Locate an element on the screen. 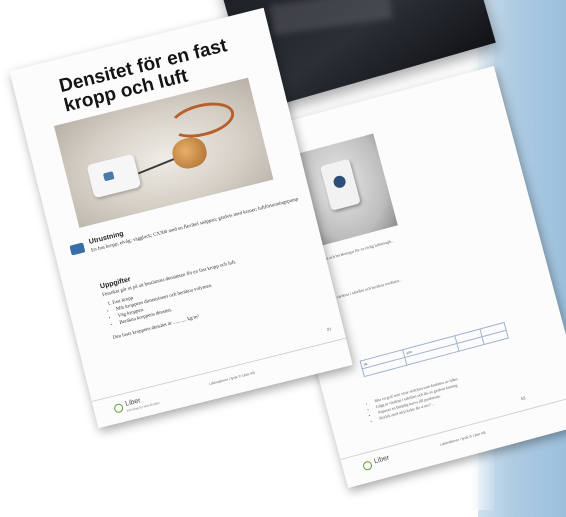 This screenshot has width=566, height=517. front-footer-meta: Laborationer i fysik © Liber AB is located at coordinates (232, 378).